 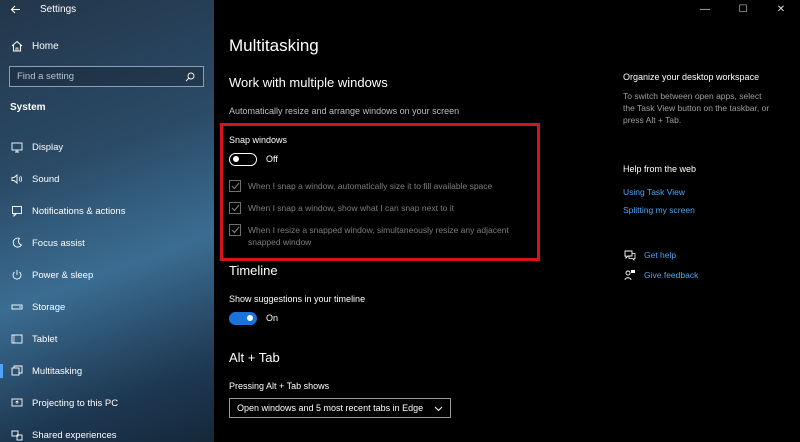 What do you see at coordinates (17, 435) in the screenshot?
I see `shared-experiences-icon` at bounding box center [17, 435].